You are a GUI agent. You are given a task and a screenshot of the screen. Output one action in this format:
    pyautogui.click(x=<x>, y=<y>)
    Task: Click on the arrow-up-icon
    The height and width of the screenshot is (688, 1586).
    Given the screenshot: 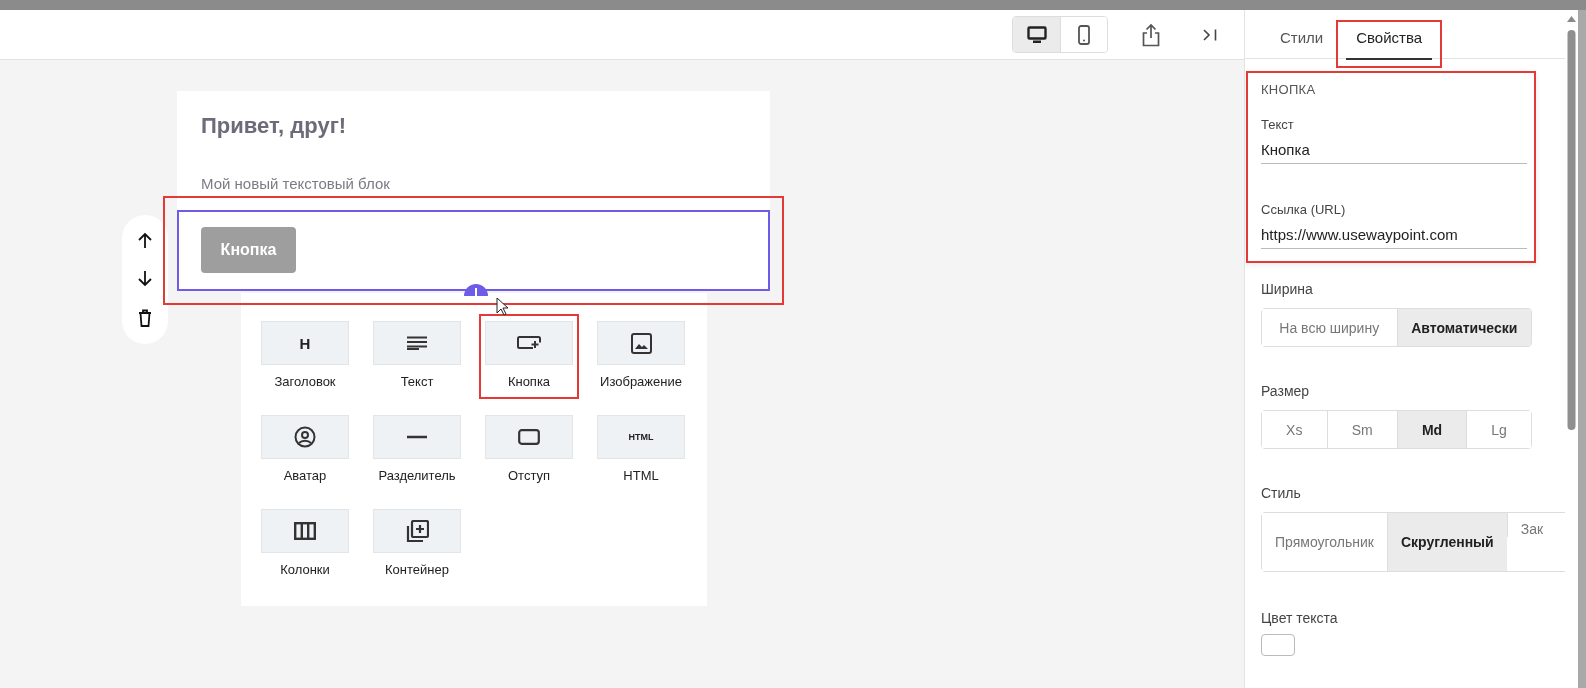 What is the action you would take?
    pyautogui.click(x=145, y=240)
    